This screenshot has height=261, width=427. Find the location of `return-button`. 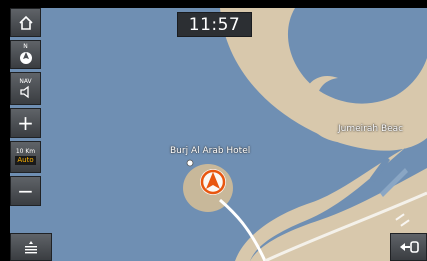

return-button is located at coordinates (408, 247).